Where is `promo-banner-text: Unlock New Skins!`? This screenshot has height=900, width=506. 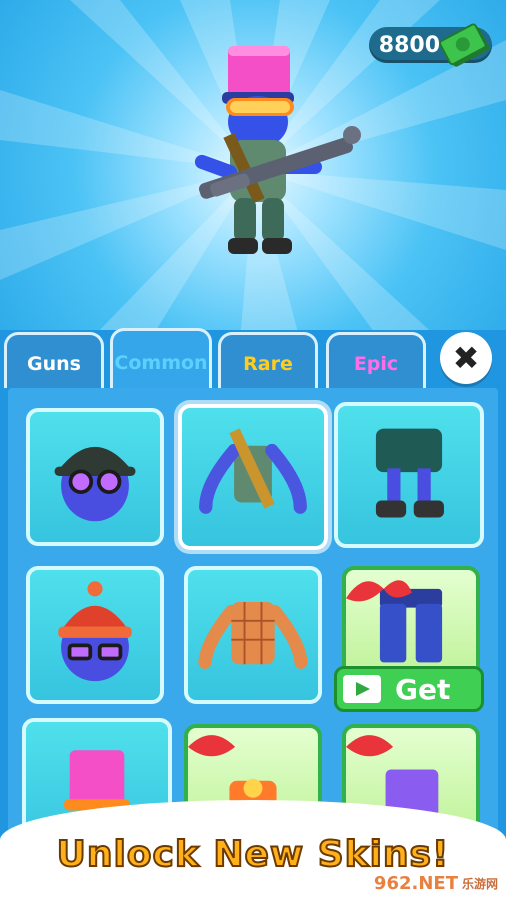
promo-banner-text: Unlock New Skins! is located at coordinates (253, 854).